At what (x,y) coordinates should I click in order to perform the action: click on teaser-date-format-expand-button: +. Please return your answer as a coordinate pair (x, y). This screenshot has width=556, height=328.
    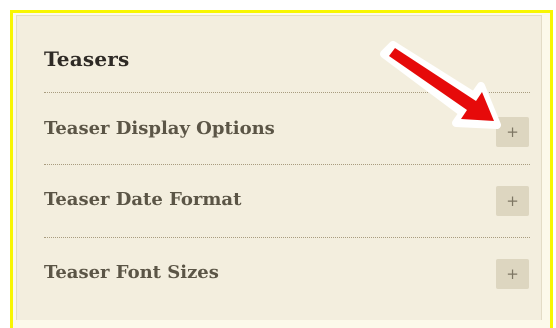
    Looking at the image, I should click on (512, 201).